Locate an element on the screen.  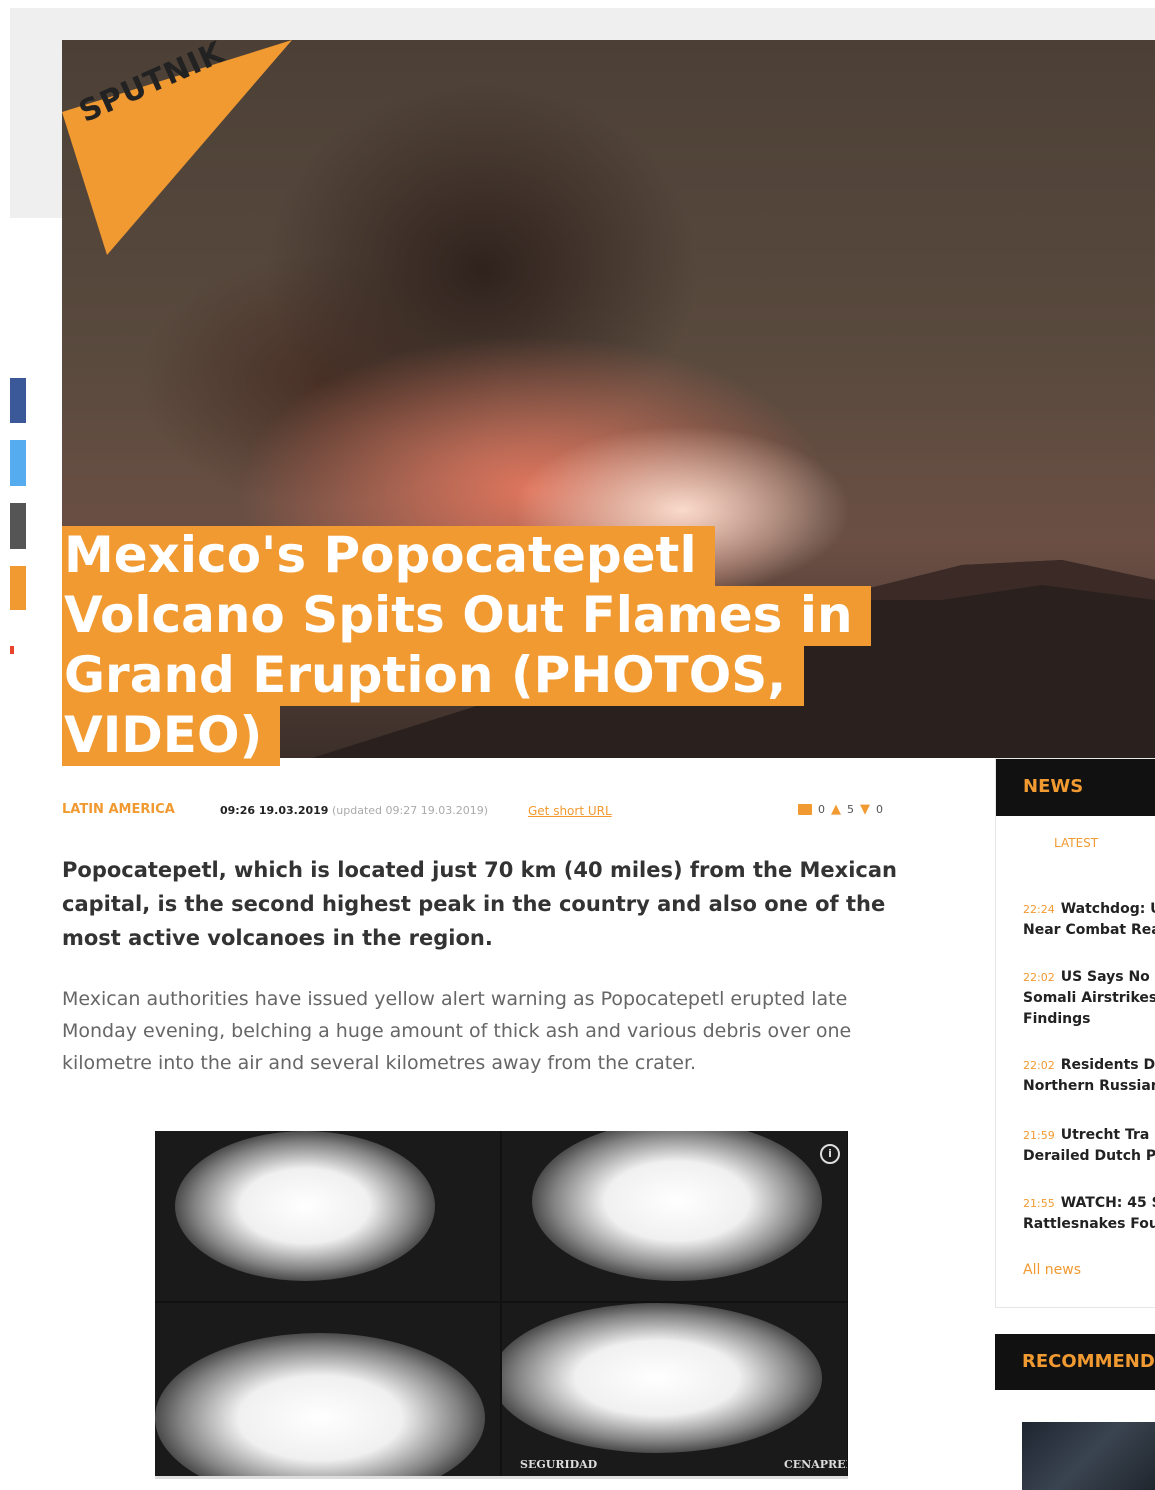
news-title-line: WATCH: 45 S is located at coordinates (1107, 1203).